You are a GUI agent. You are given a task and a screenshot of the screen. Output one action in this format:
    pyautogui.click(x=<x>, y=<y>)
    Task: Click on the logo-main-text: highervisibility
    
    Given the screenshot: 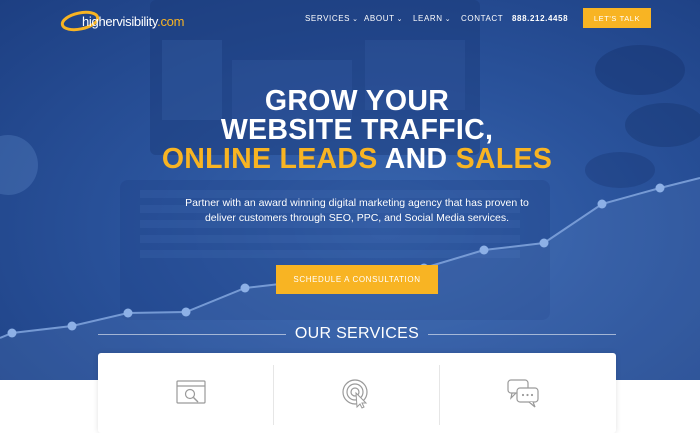 What is the action you would take?
    pyautogui.click(x=120, y=21)
    